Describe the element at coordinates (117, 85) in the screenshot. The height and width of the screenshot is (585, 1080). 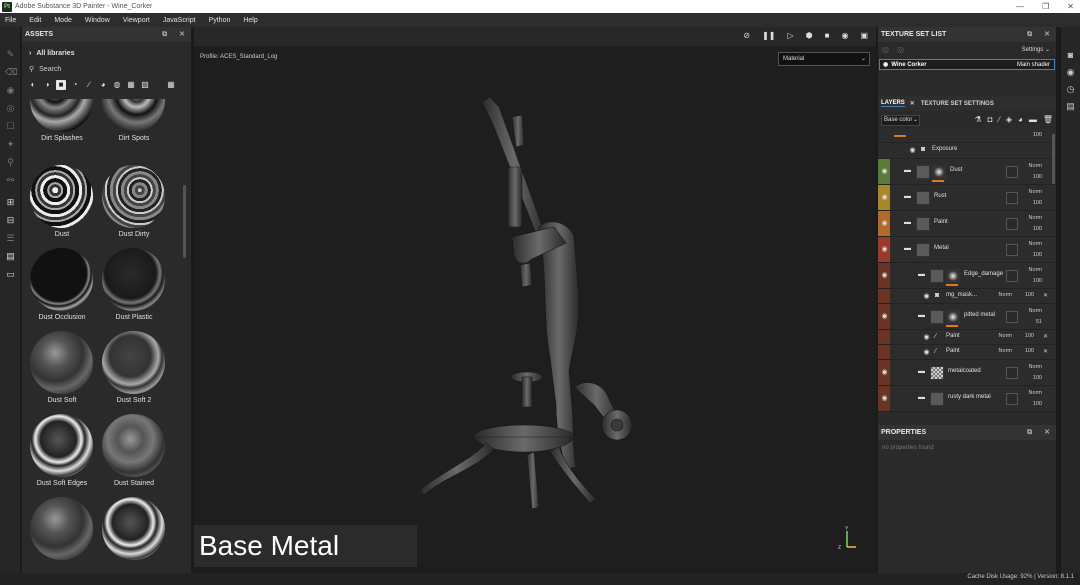
I see `texture-filter-icon: ◍` at that location.